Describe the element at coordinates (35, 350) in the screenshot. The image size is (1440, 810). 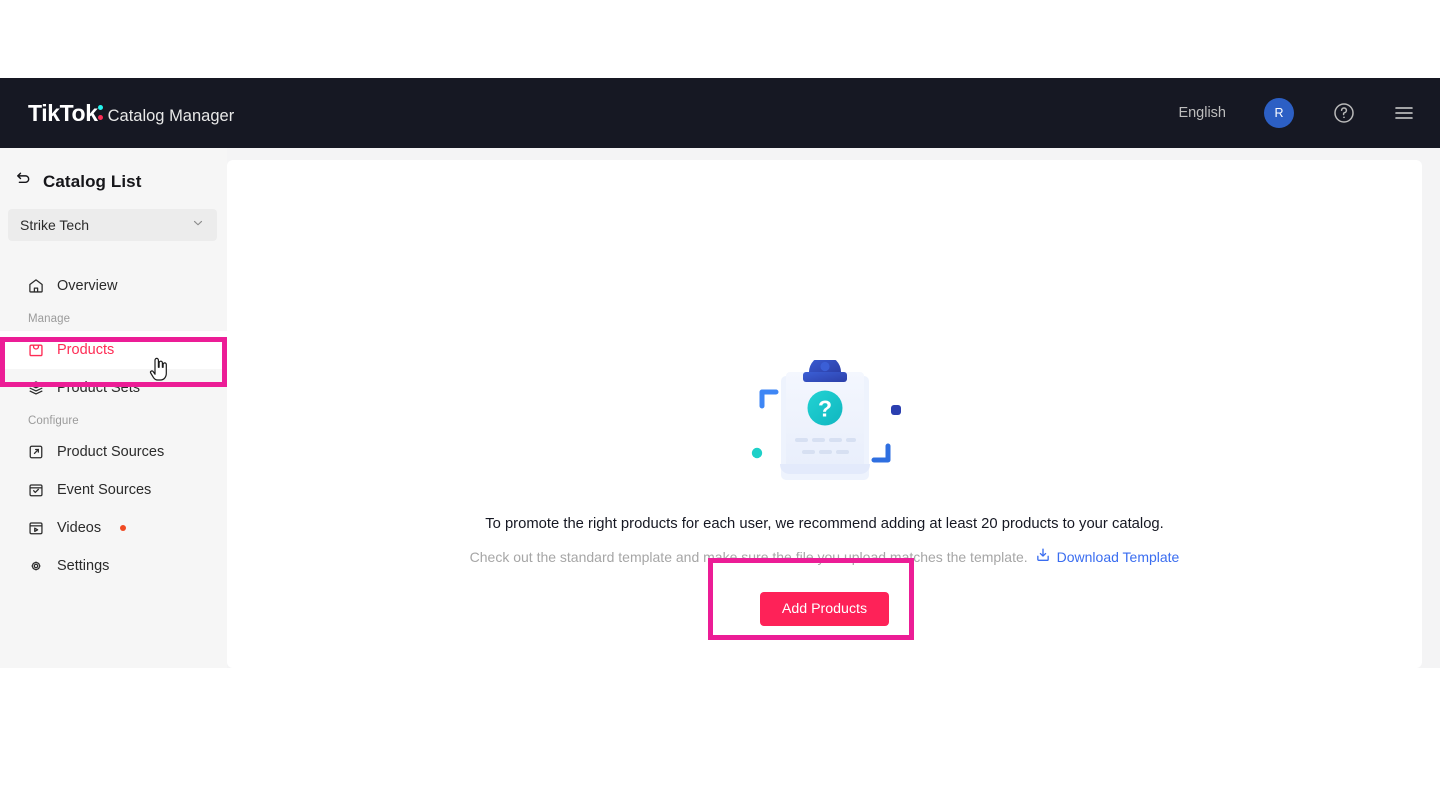
I see `shopping-bag-icon` at that location.